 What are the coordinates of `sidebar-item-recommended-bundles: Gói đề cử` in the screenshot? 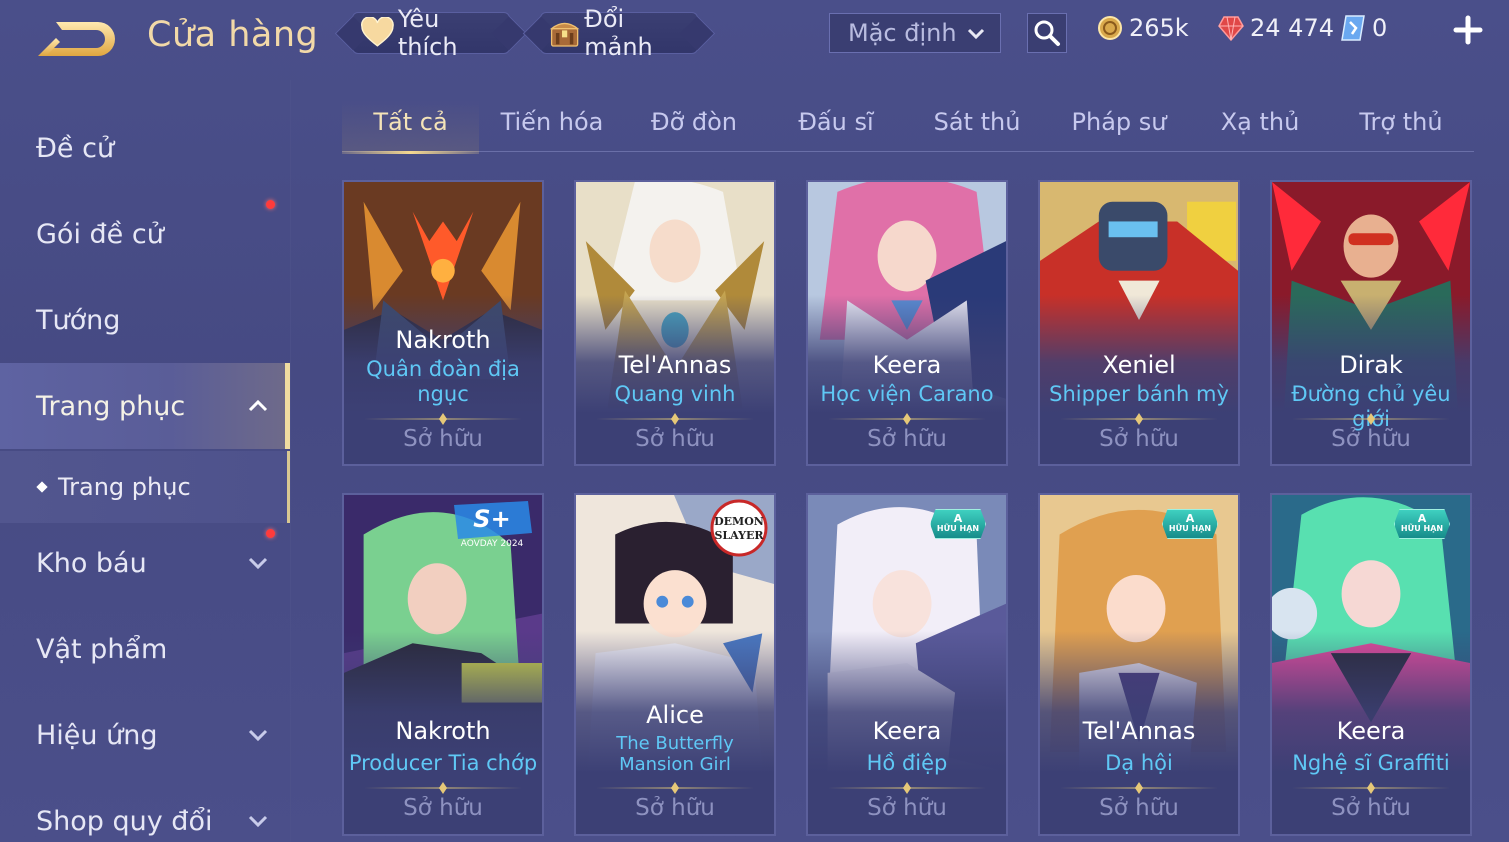 It's located at (145, 234).